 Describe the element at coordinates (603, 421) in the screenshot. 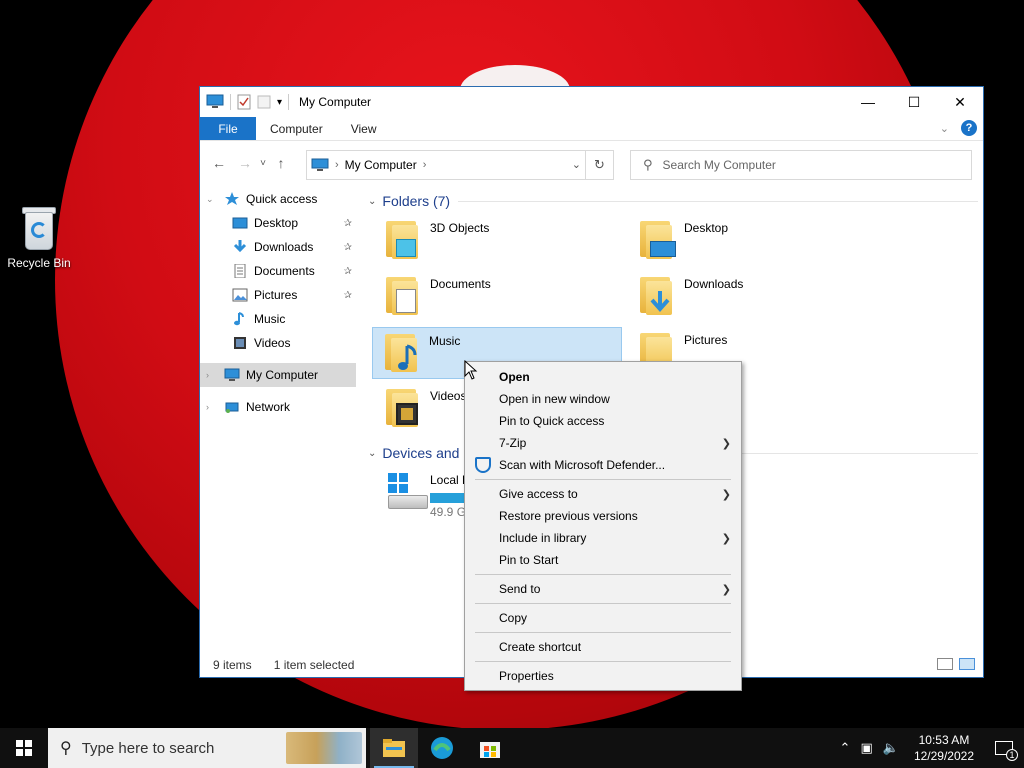

I see `menu-item-pin-to-quick-access: Pin to Quick access` at that location.